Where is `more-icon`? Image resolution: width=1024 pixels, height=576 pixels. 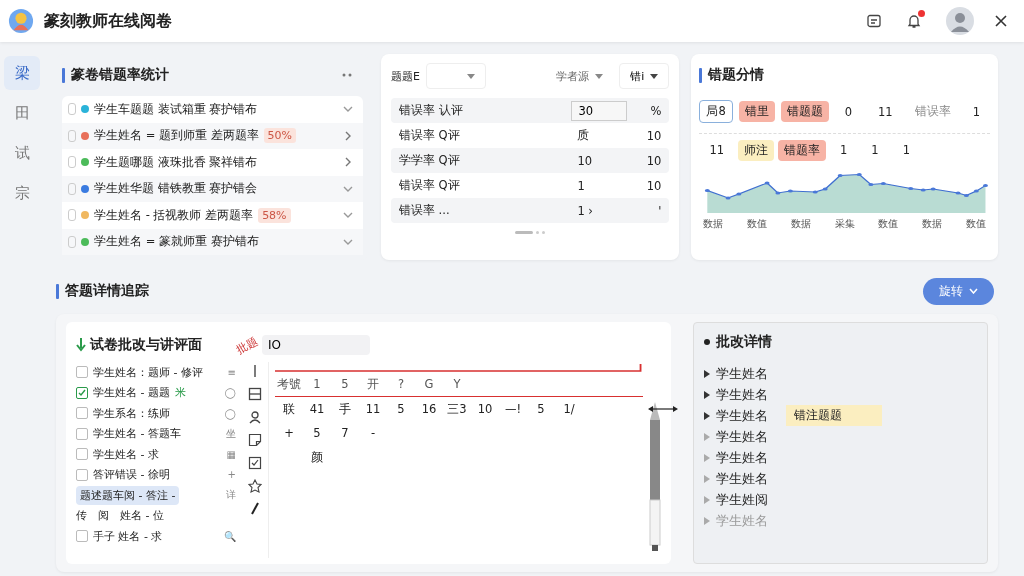
more-icon is located at coordinates (346, 75).